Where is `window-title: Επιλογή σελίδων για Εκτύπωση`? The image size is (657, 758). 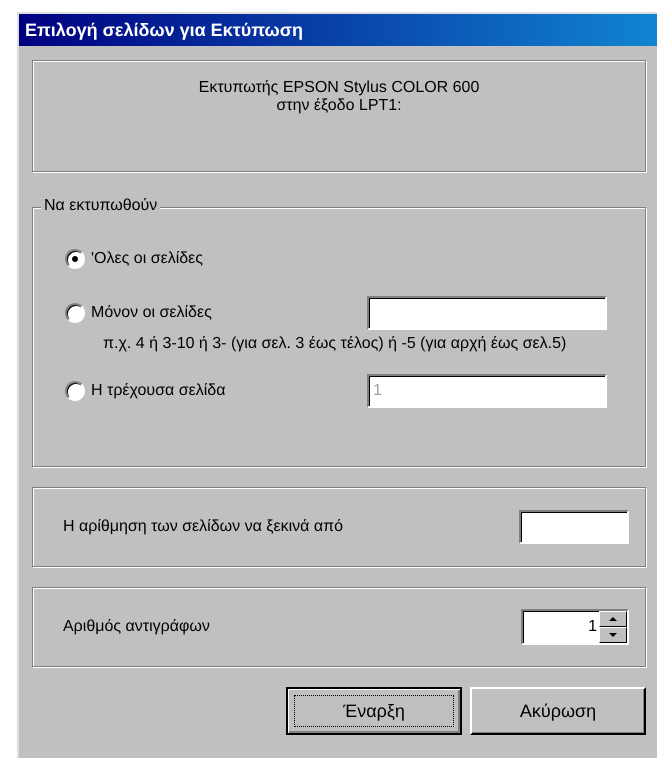
window-title: Επιλογή σελίδων για Εκτύπωση is located at coordinates (338, 30).